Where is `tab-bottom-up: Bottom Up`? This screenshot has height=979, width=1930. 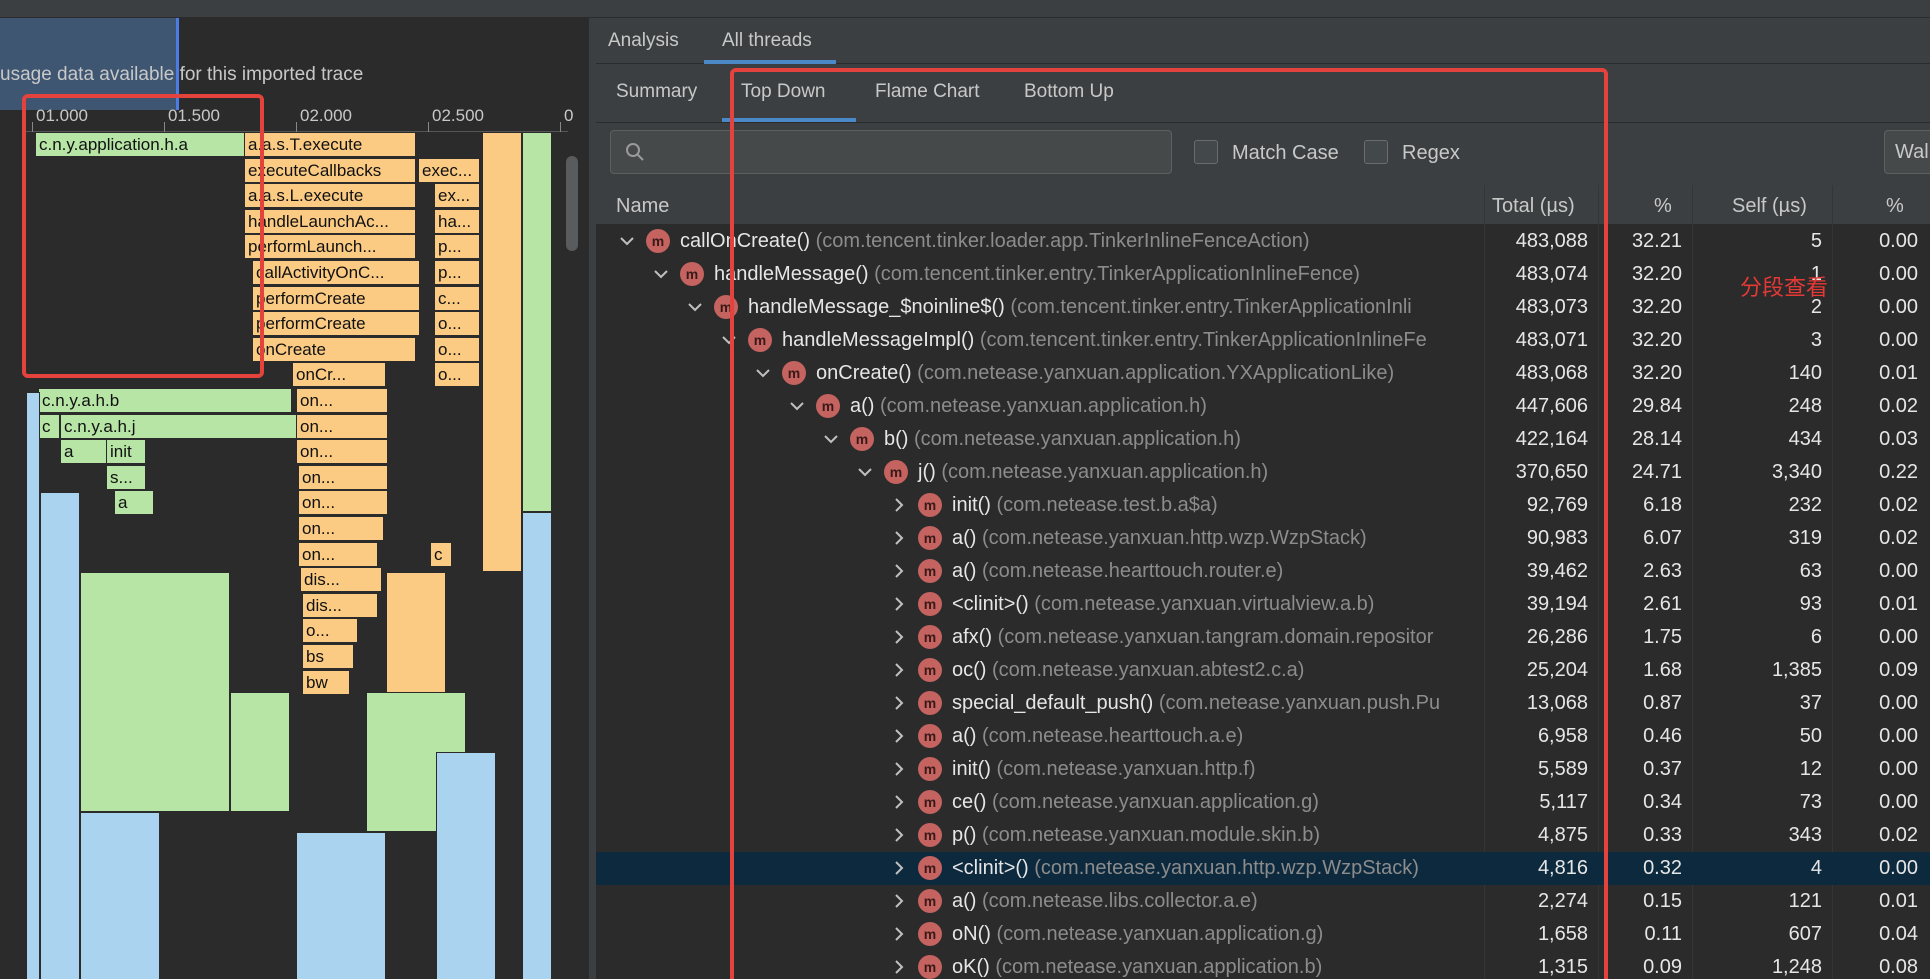 tab-bottom-up: Bottom Up is located at coordinates (1069, 92).